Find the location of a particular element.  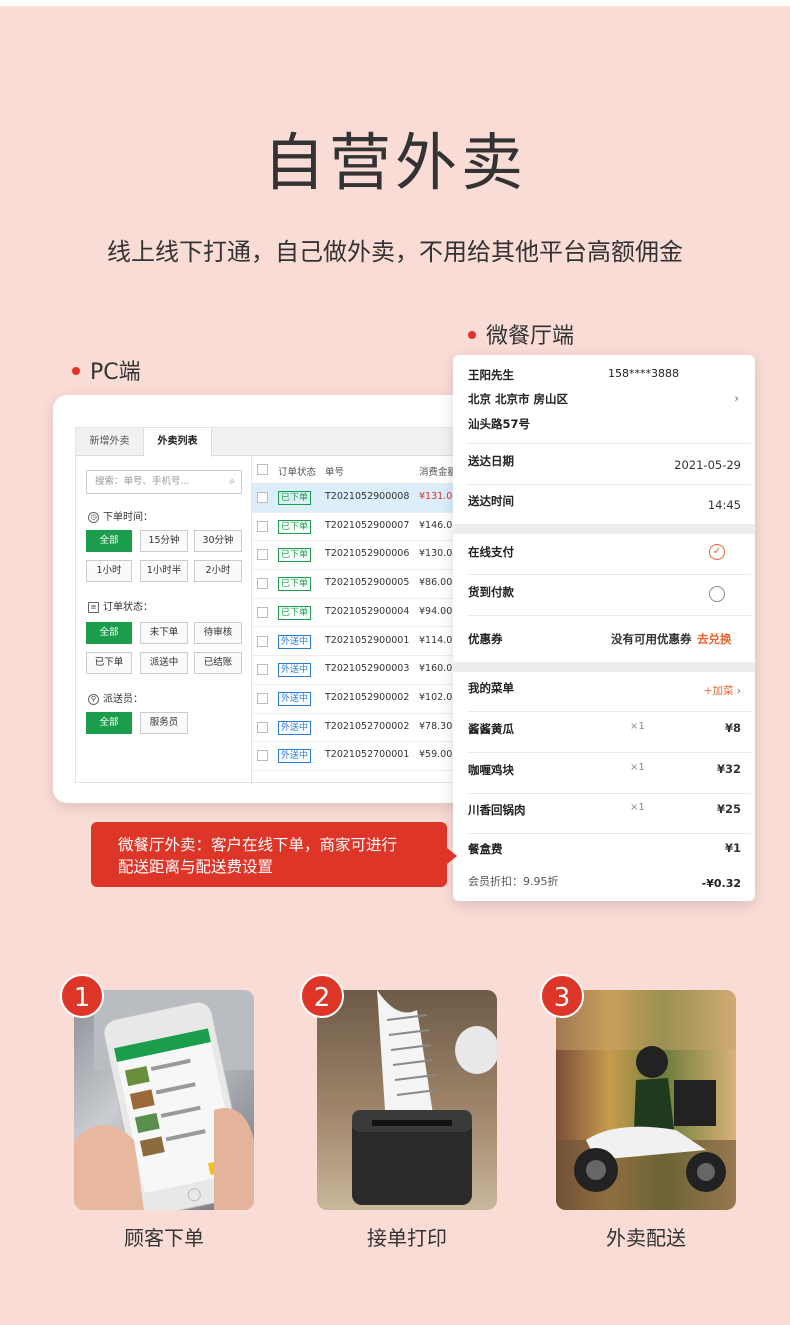

customer-phone: 158****3888 is located at coordinates (643, 373).